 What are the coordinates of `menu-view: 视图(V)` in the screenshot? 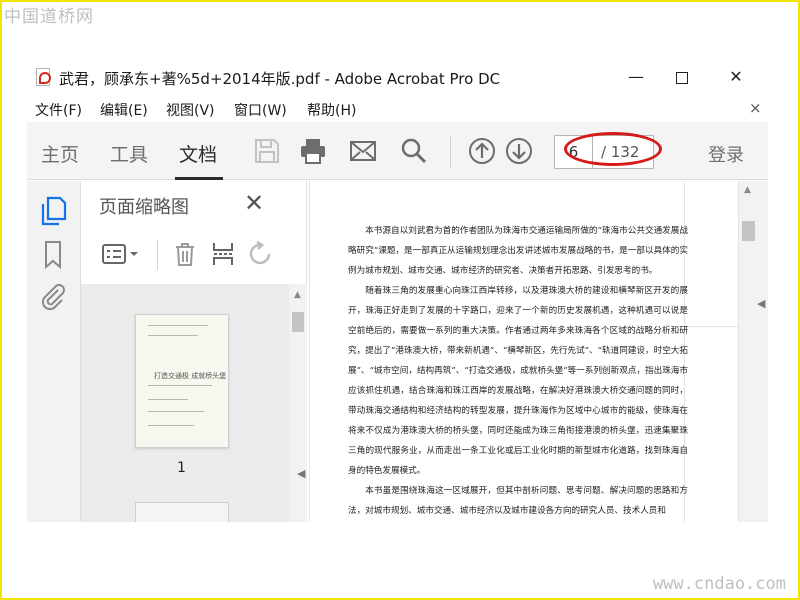 It's located at (190, 110).